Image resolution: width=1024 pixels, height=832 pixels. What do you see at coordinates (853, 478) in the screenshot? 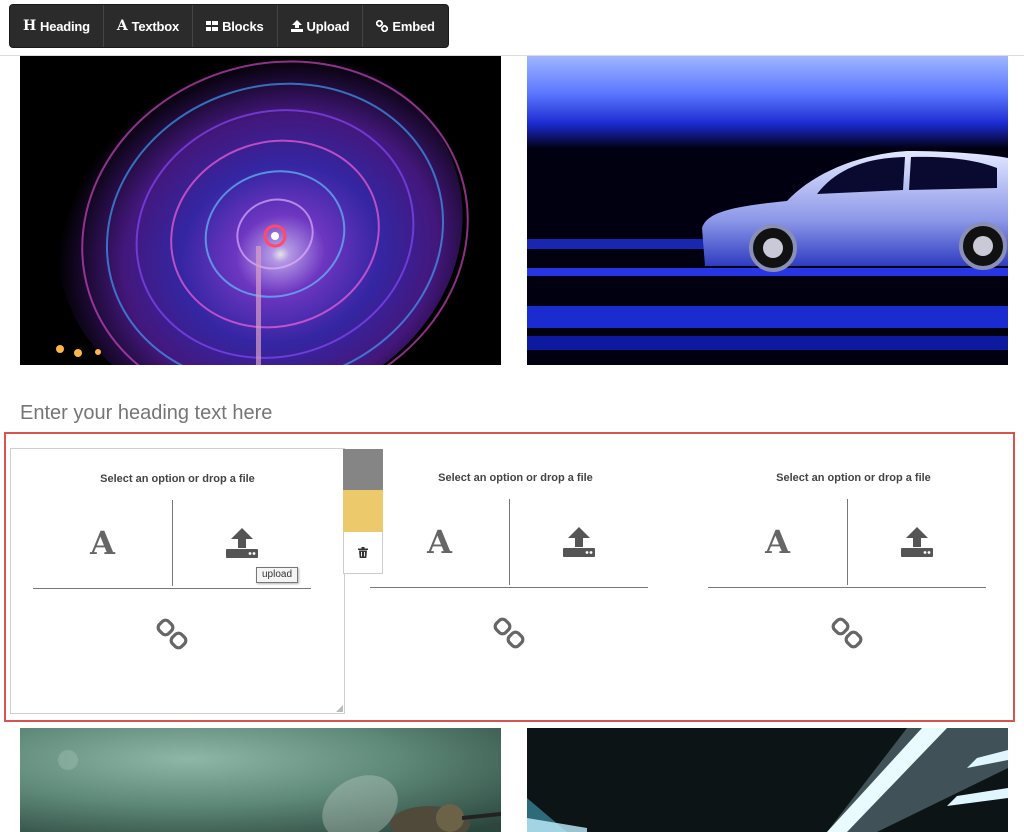
I see `block-3-title: Select an option or drop a file` at bounding box center [853, 478].